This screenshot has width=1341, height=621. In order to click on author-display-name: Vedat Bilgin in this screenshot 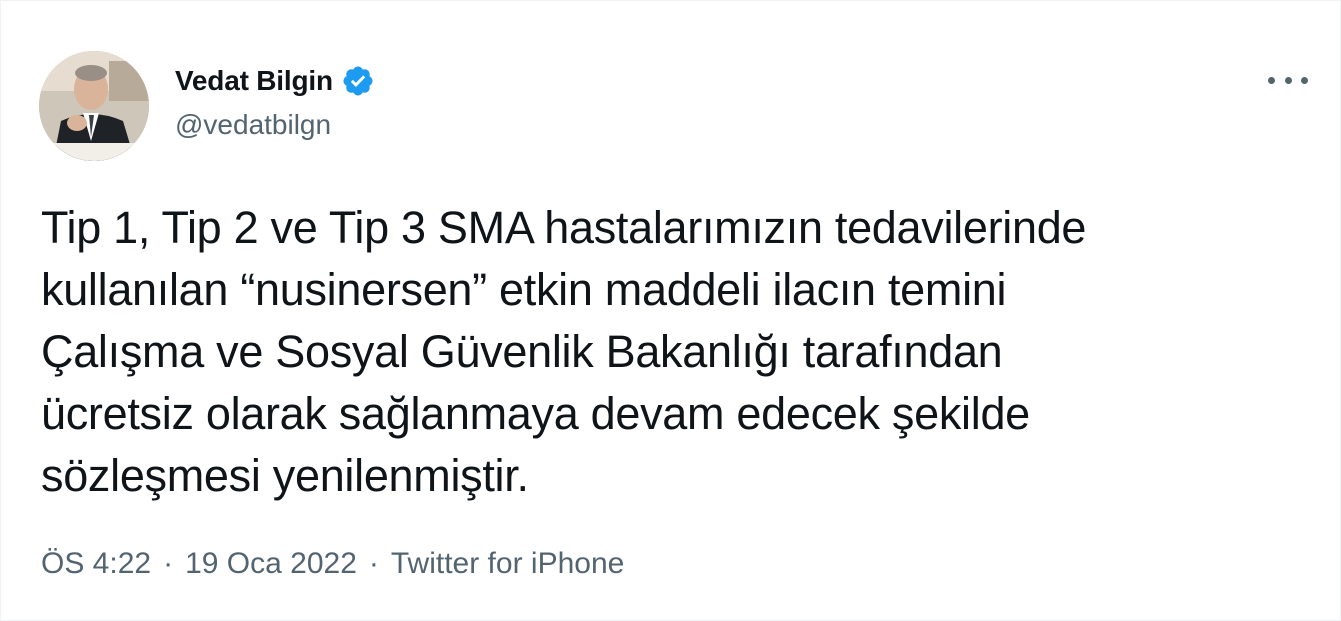, I will do `click(254, 81)`.